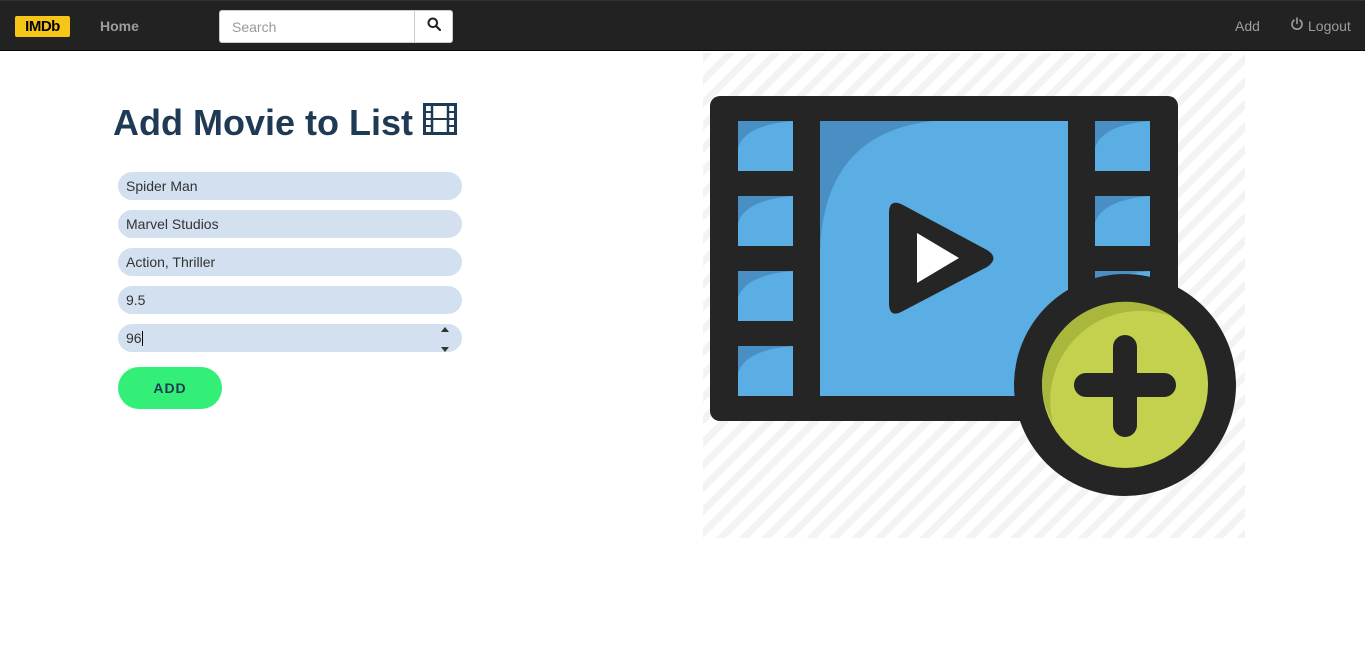  Describe the element at coordinates (682, 25) in the screenshot. I see `top-navbar: IMDb Home Add Logout` at that location.